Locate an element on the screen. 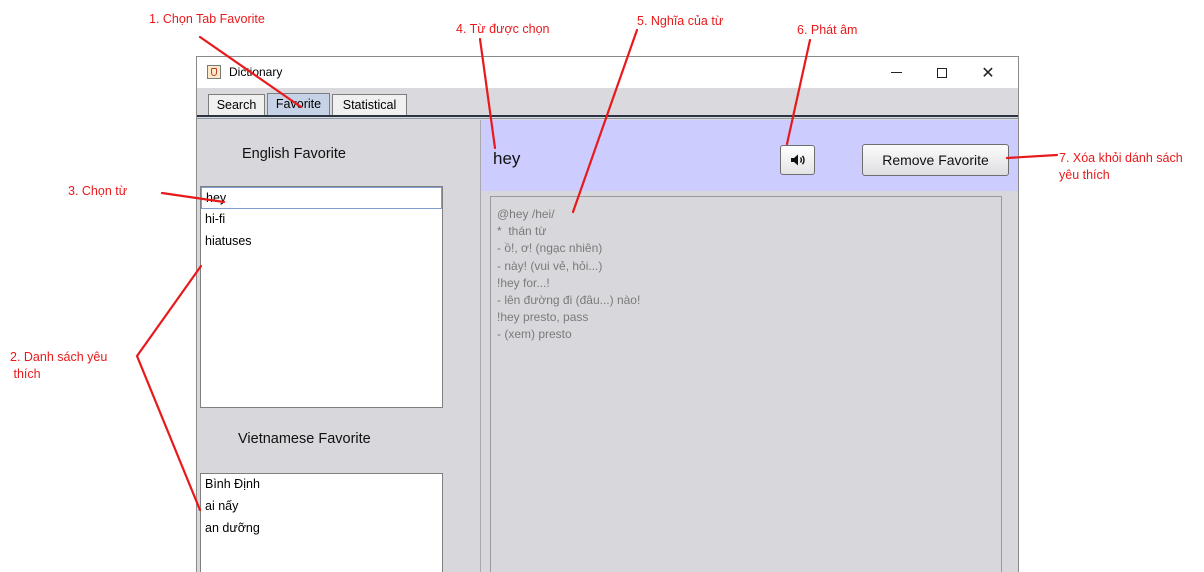  tab-separator is located at coordinates (607, 116).